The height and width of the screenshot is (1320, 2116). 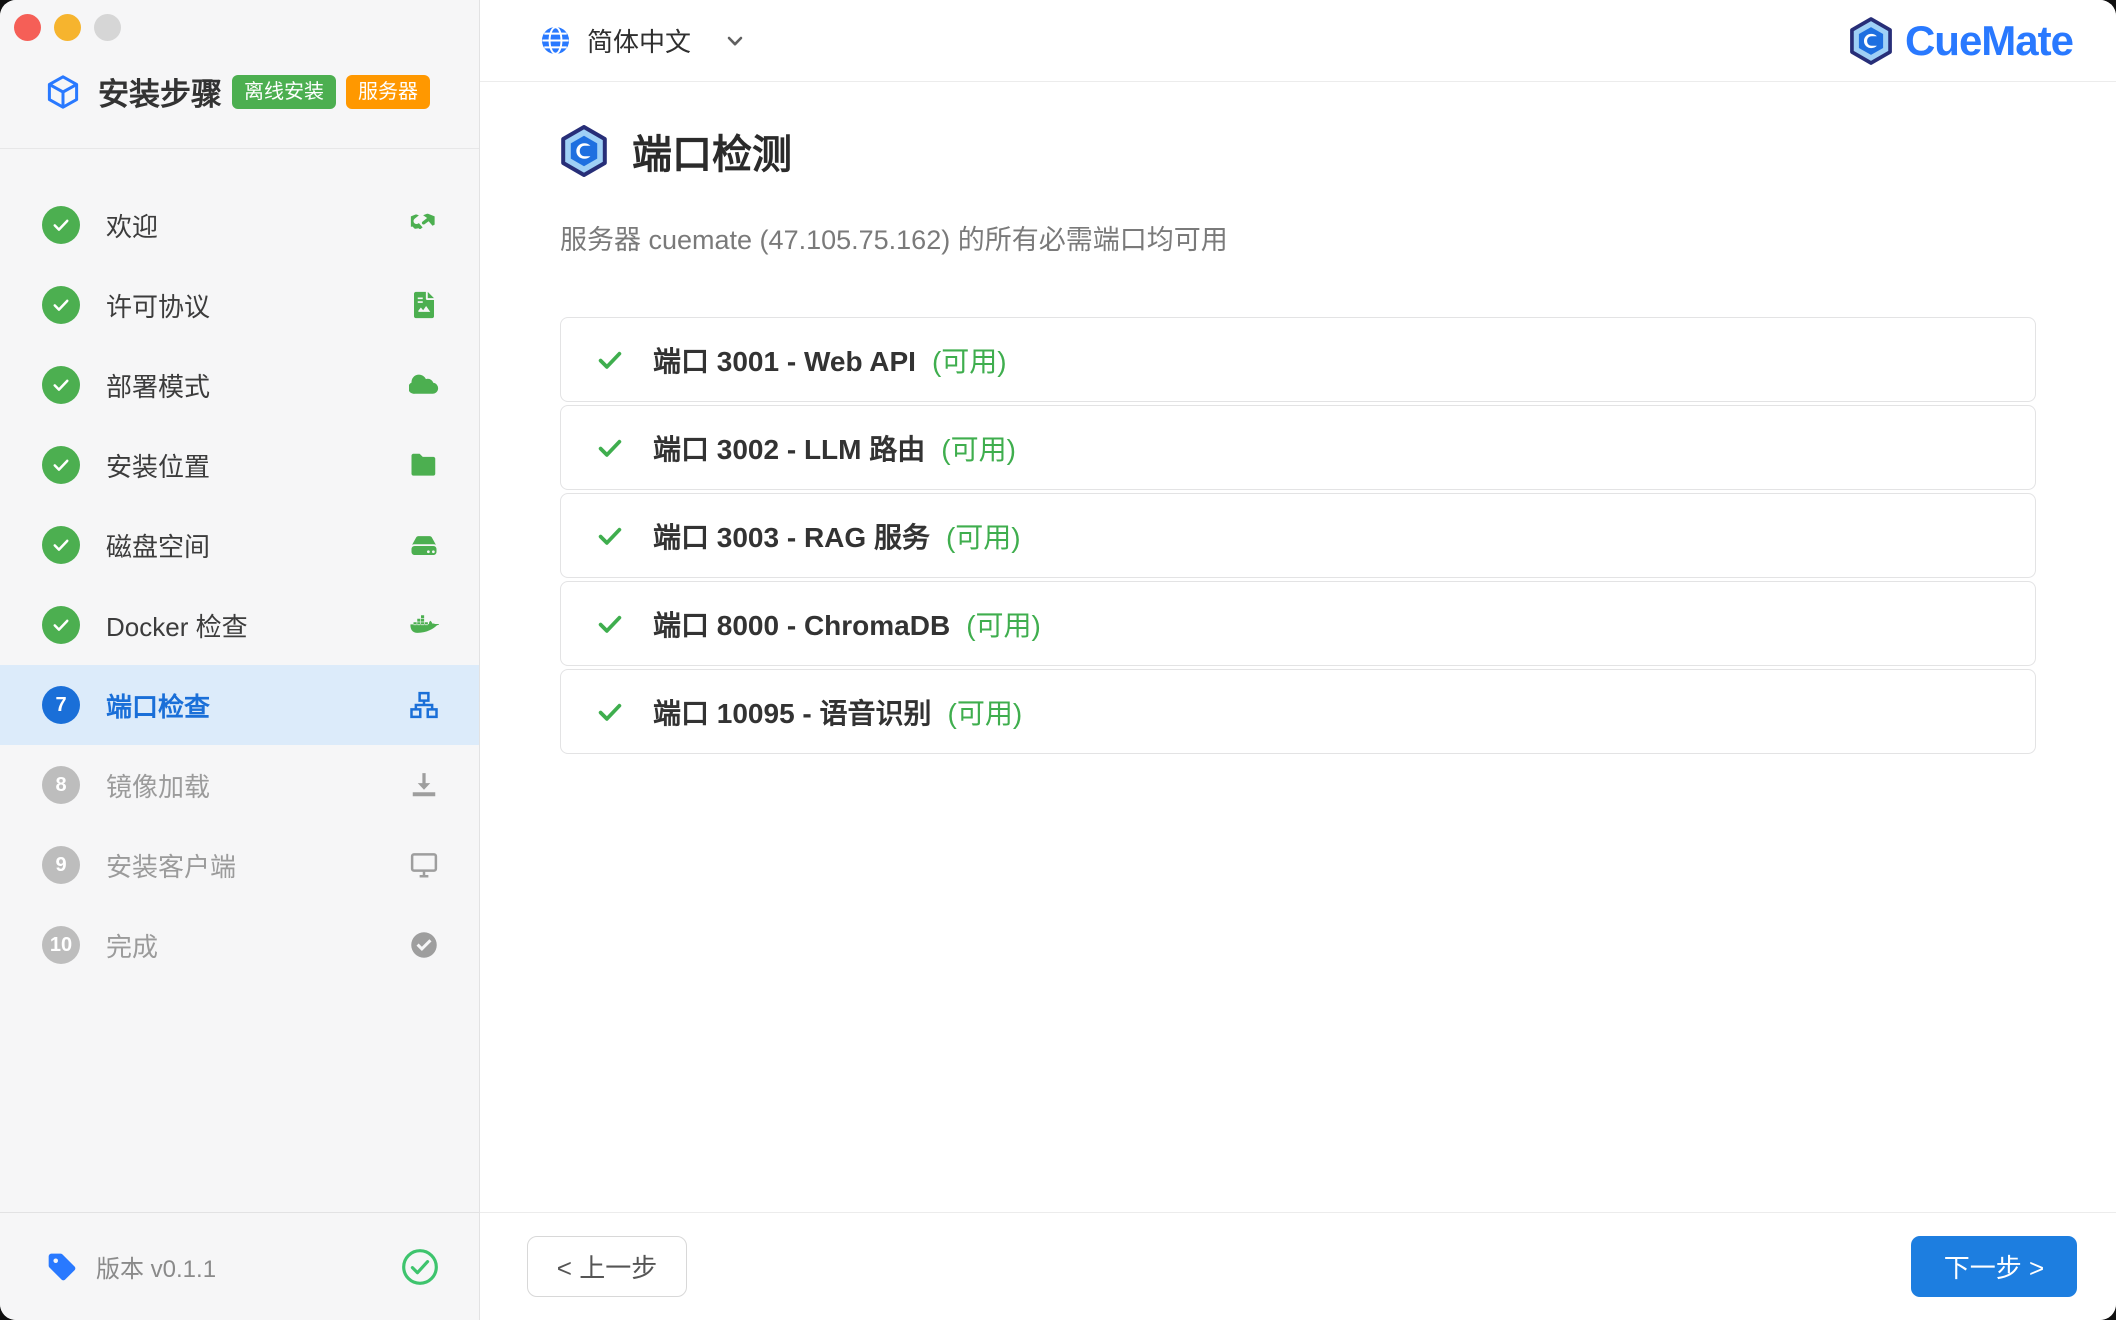 What do you see at coordinates (1298, 1266) in the screenshot?
I see `main-footer: < 上一步 下一步 >` at bounding box center [1298, 1266].